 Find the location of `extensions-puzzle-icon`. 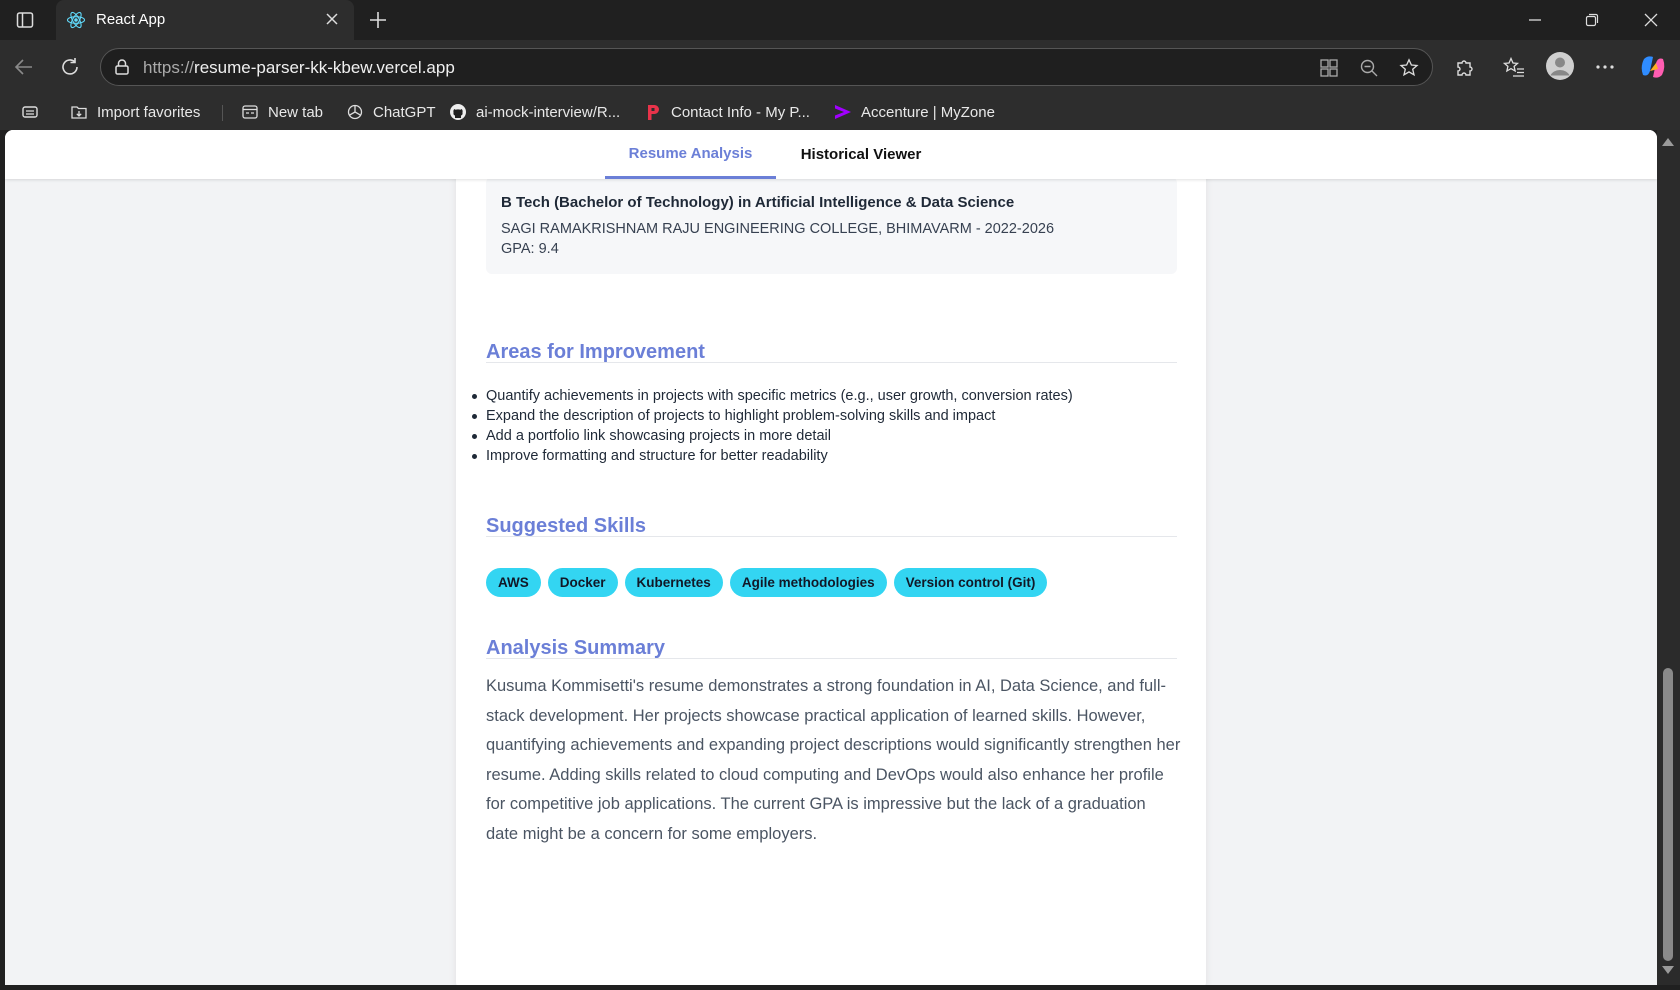

extensions-puzzle-icon is located at coordinates (1465, 67).